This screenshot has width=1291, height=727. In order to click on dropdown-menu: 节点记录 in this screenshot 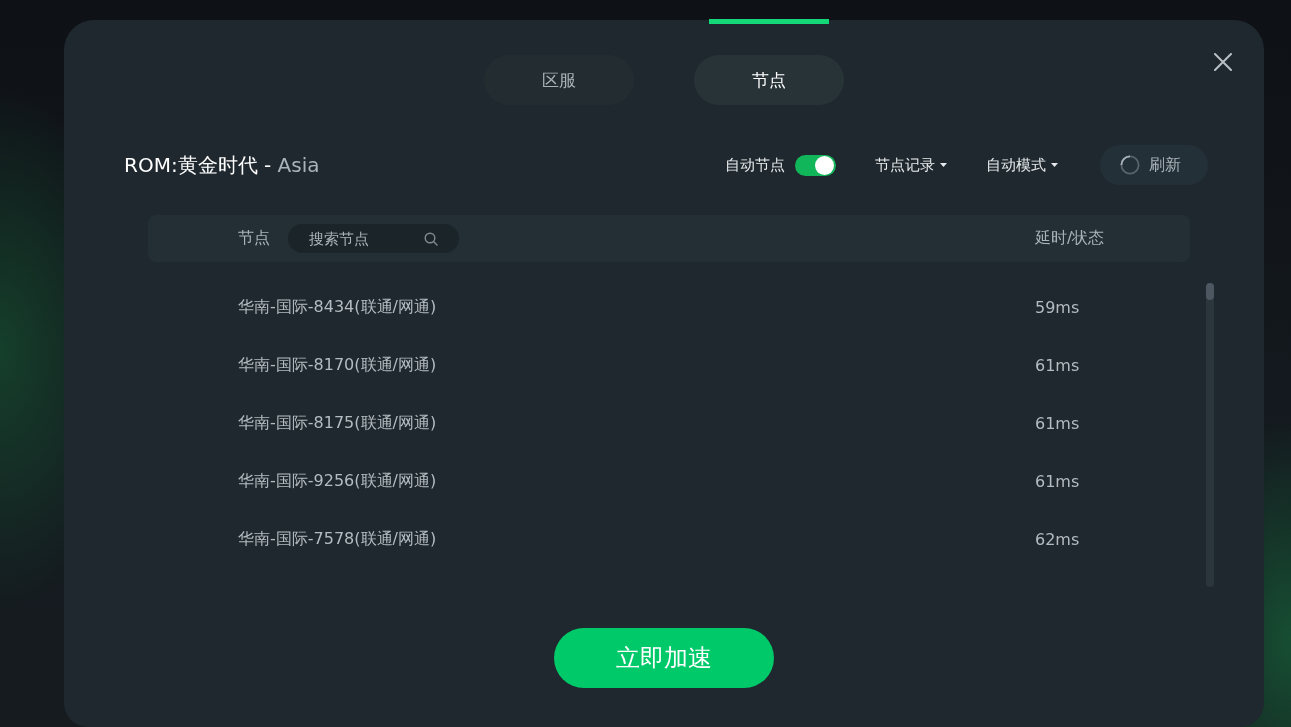, I will do `click(911, 165)`.